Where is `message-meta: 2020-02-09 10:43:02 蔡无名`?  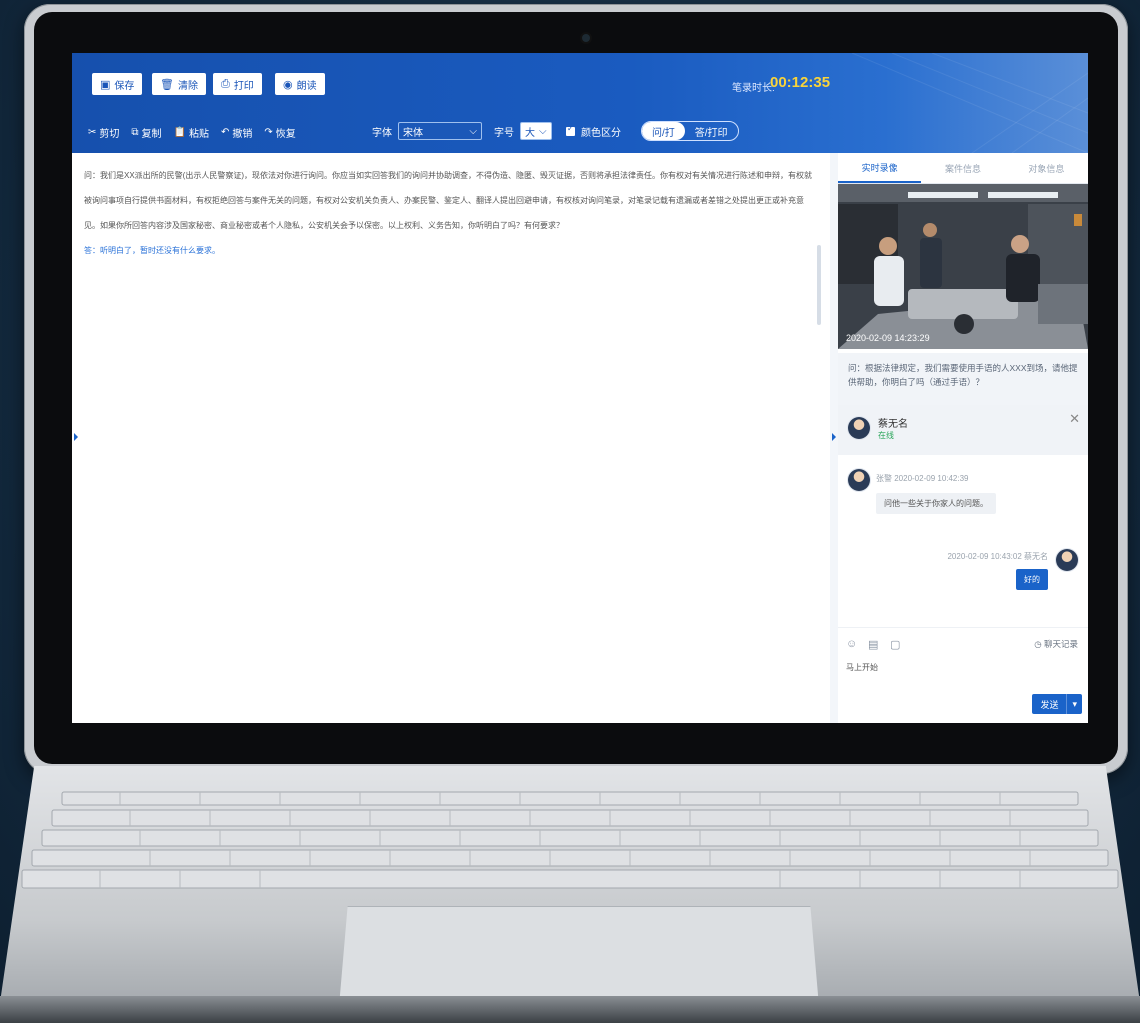
message-meta: 2020-02-09 10:43:02 蔡无名 is located at coordinates (997, 556).